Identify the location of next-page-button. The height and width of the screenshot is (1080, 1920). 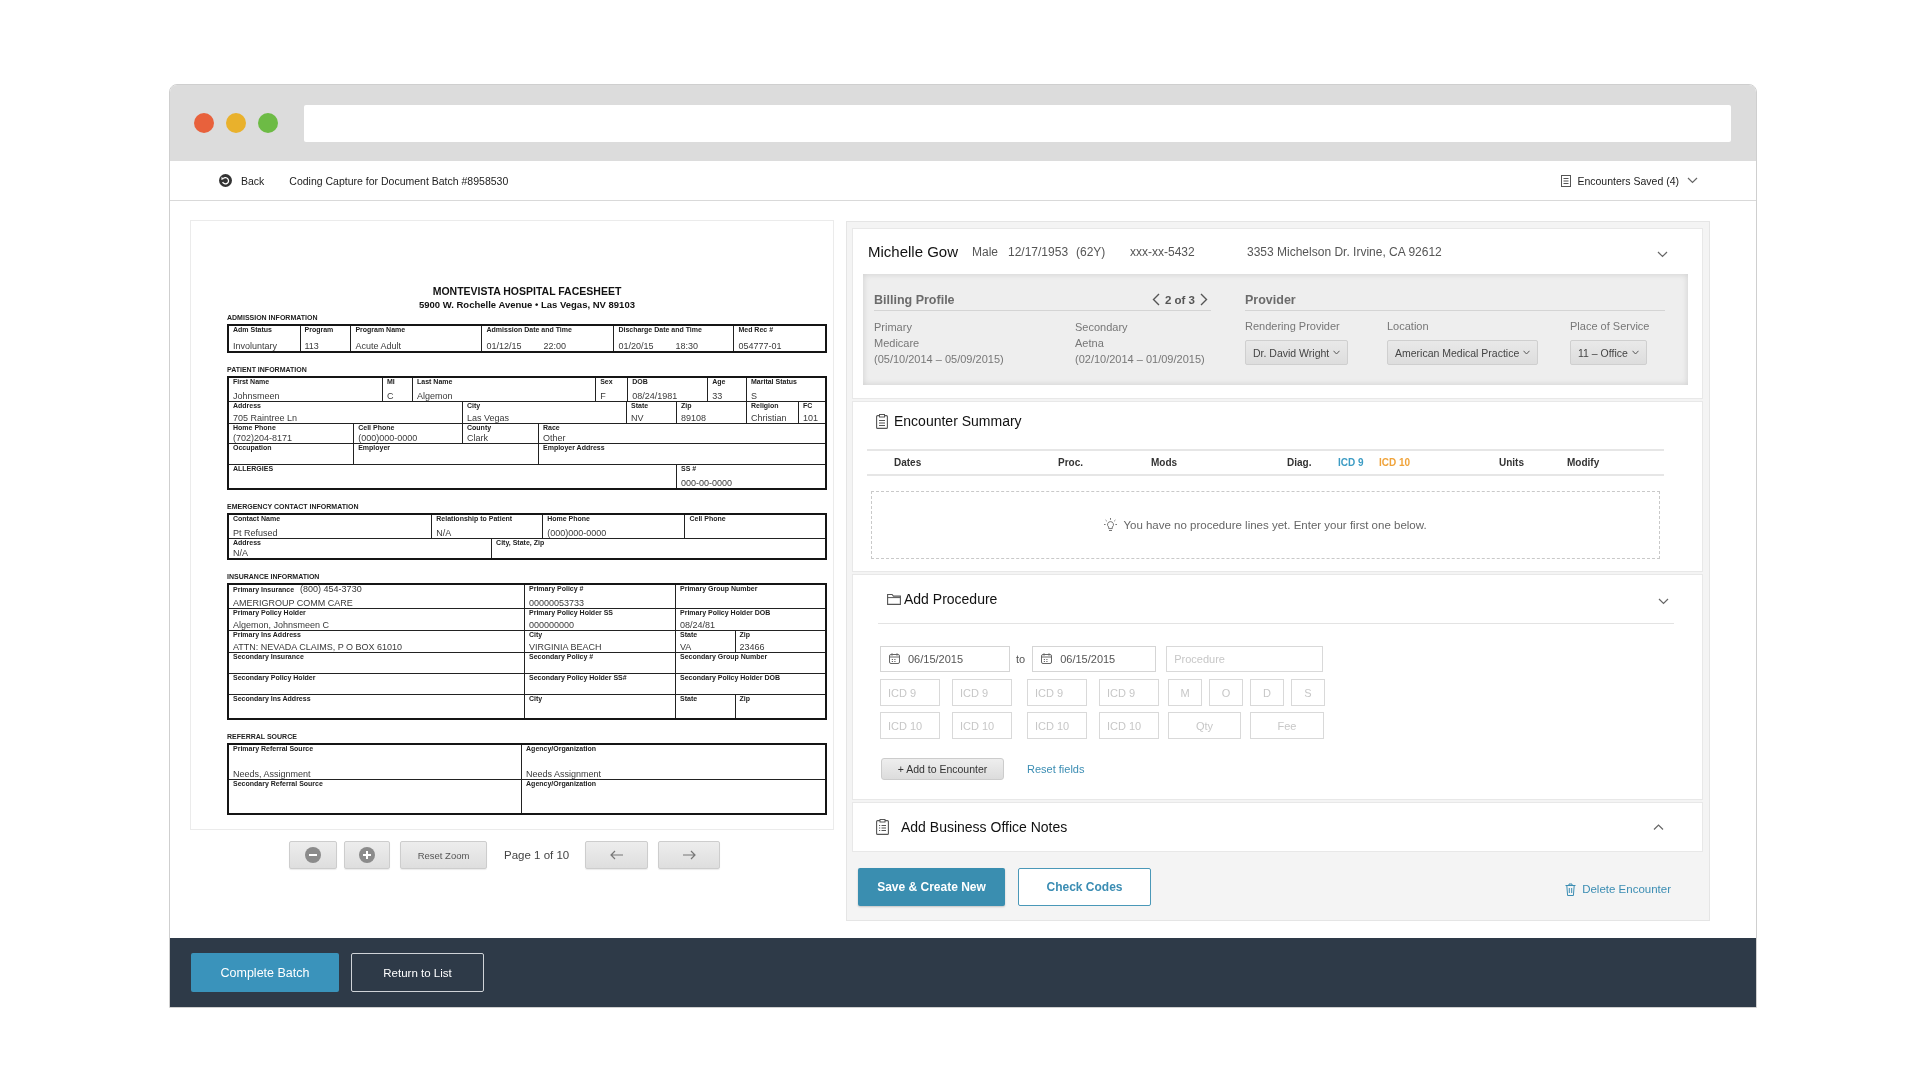
(689, 855).